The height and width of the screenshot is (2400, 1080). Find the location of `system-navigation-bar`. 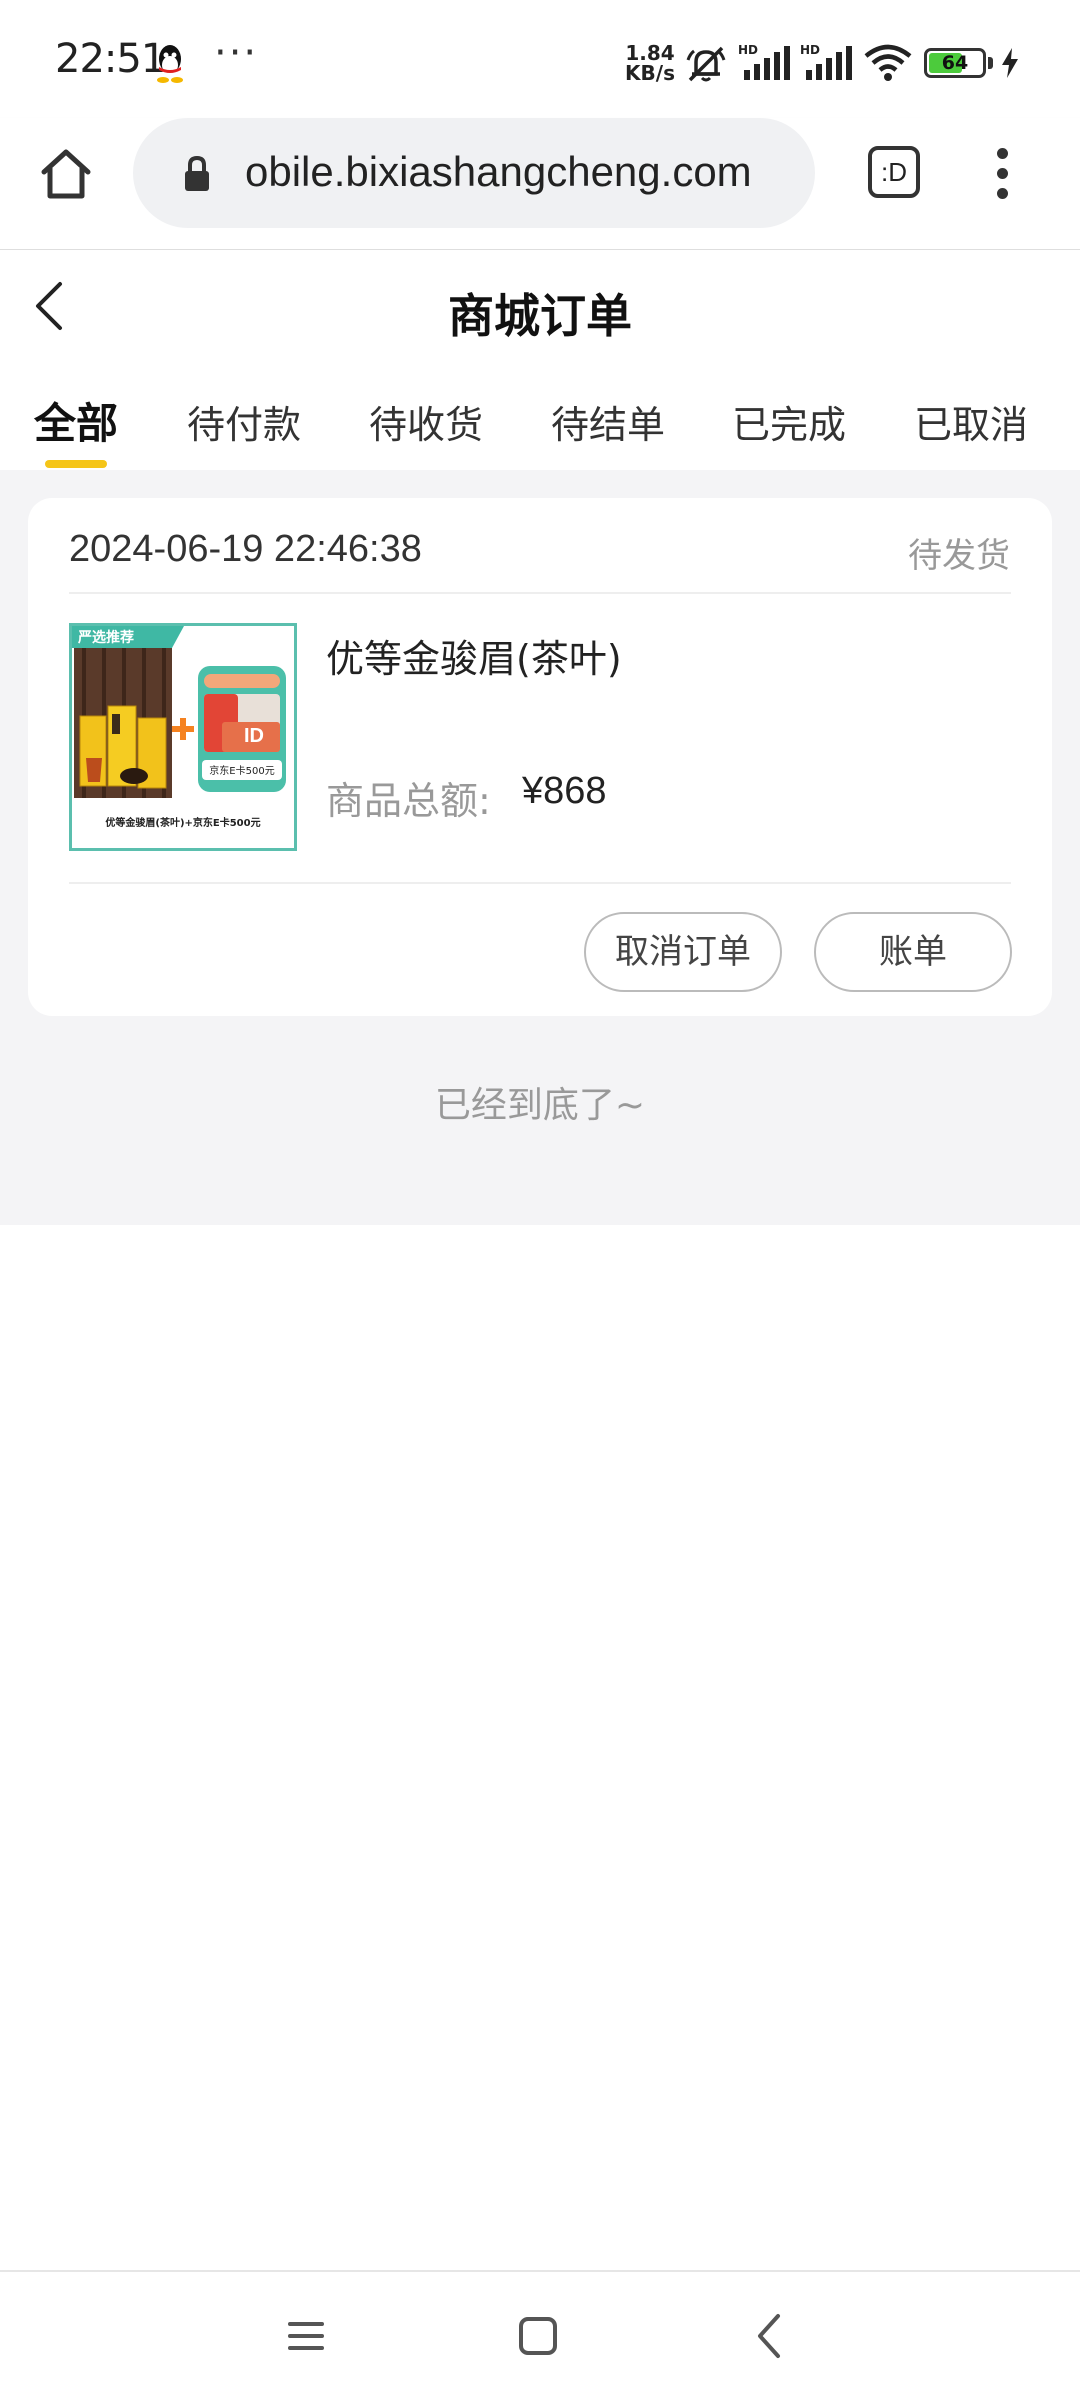

system-navigation-bar is located at coordinates (540, 2336).